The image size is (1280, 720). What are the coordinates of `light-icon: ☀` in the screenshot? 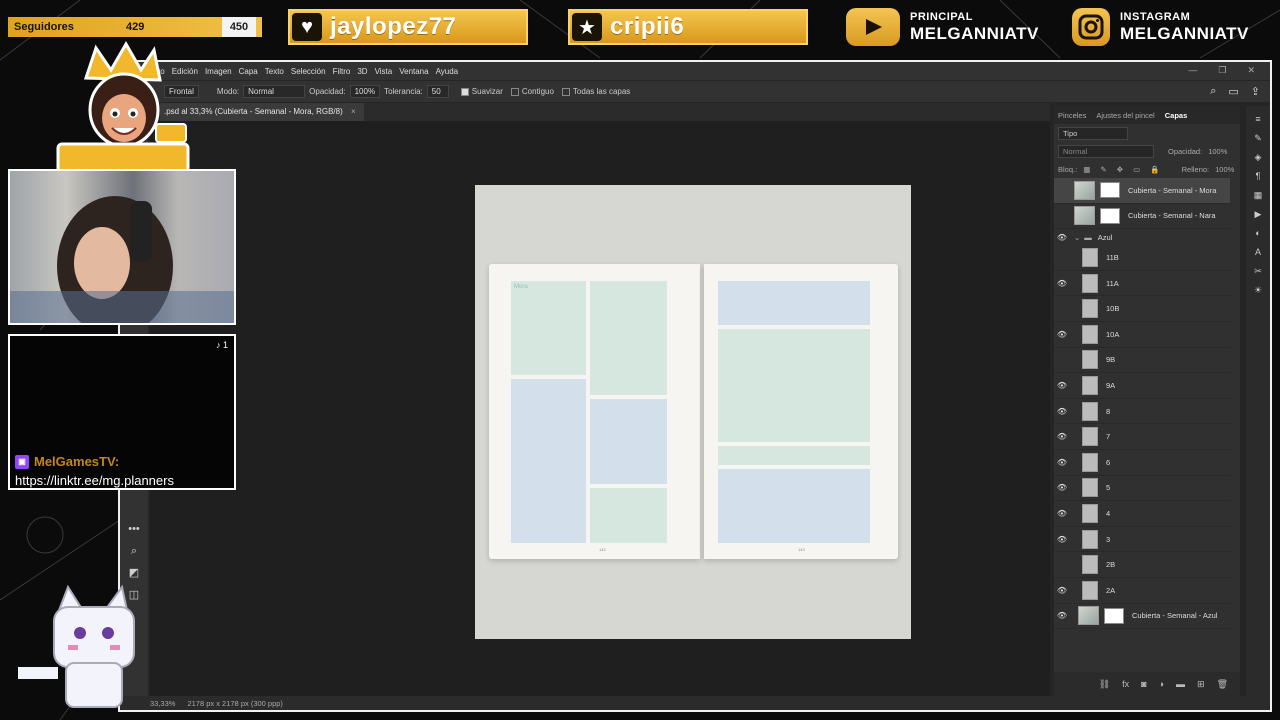 It's located at (1258, 290).